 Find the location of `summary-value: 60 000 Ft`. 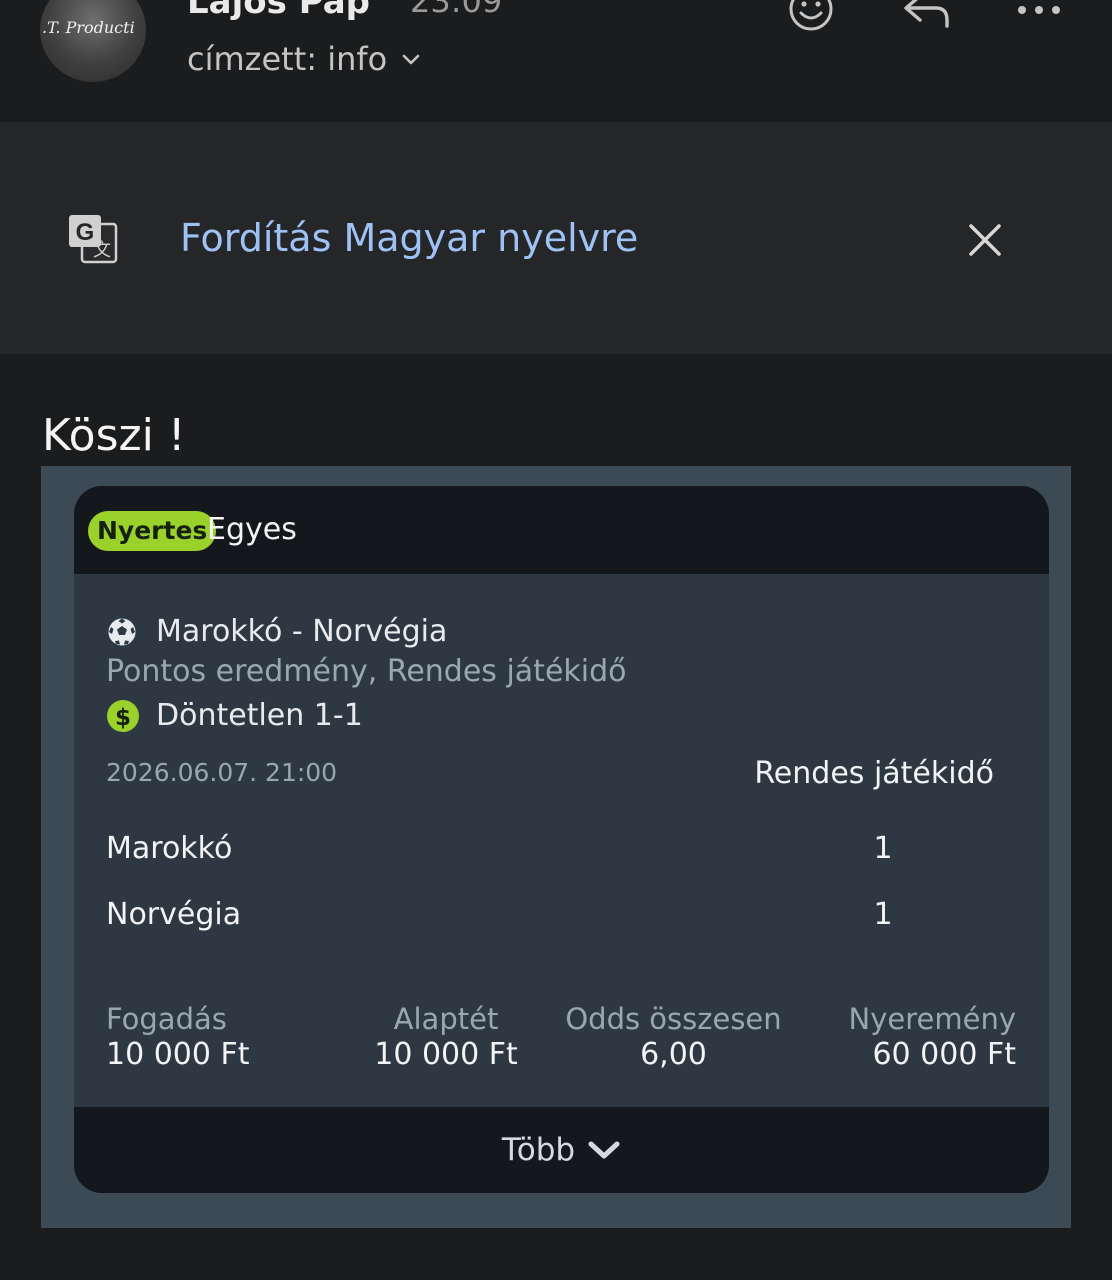

summary-value: 60 000 Ft is located at coordinates (944, 1054).